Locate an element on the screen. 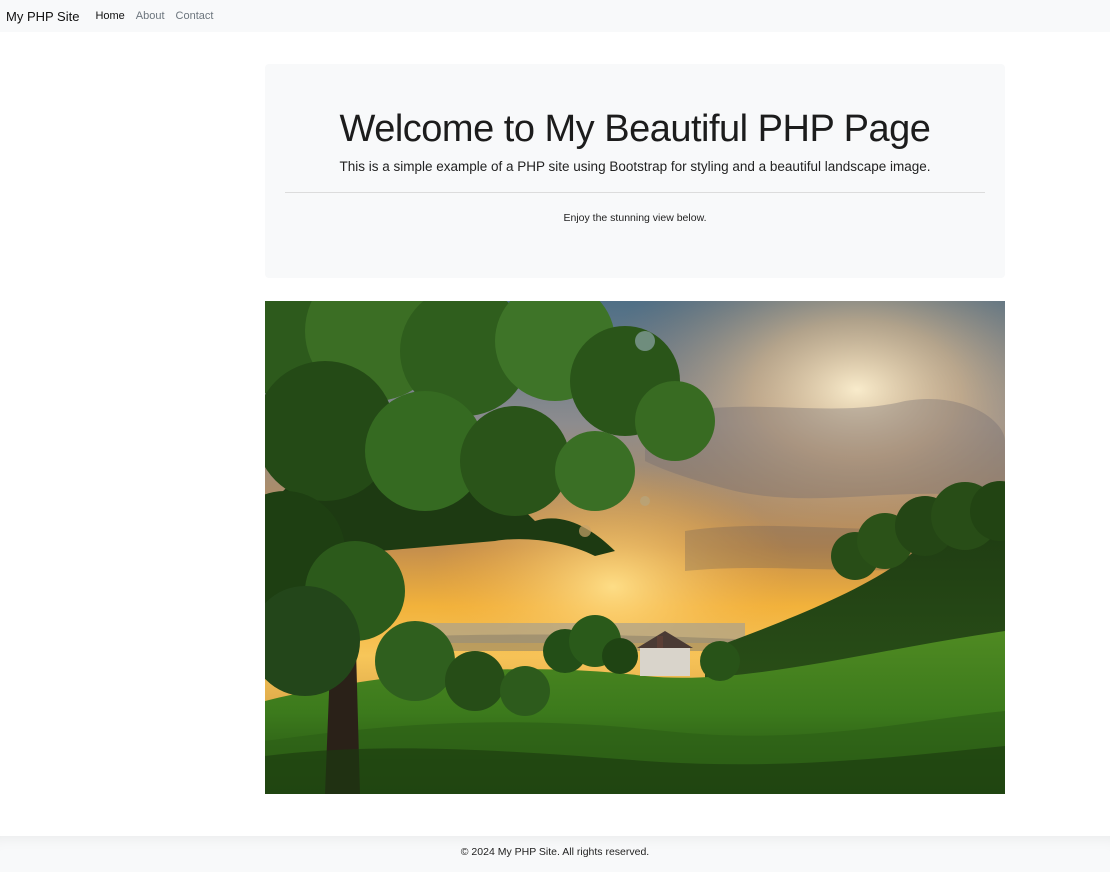 The width and height of the screenshot is (1110, 872). hero-title: Welcome to My Beautiful PHP Page is located at coordinates (635, 129).